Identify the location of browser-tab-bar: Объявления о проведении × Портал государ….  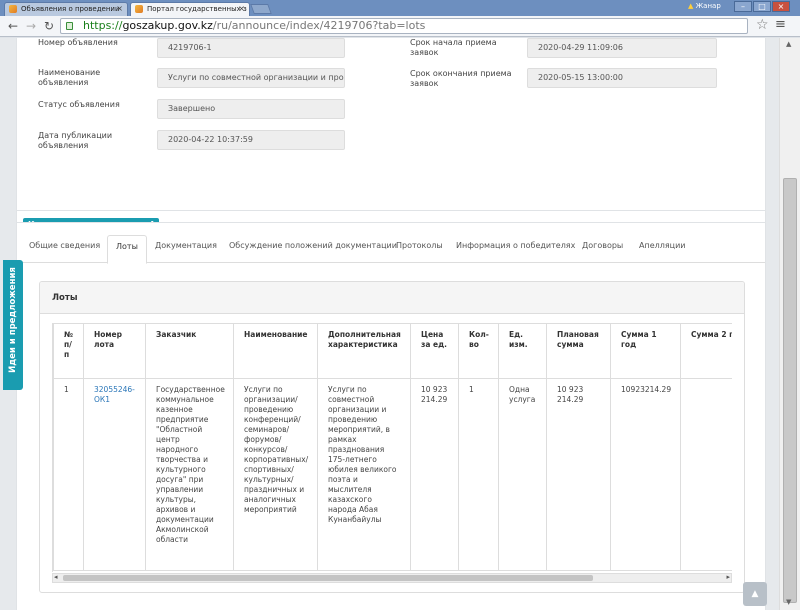
(400, 8).